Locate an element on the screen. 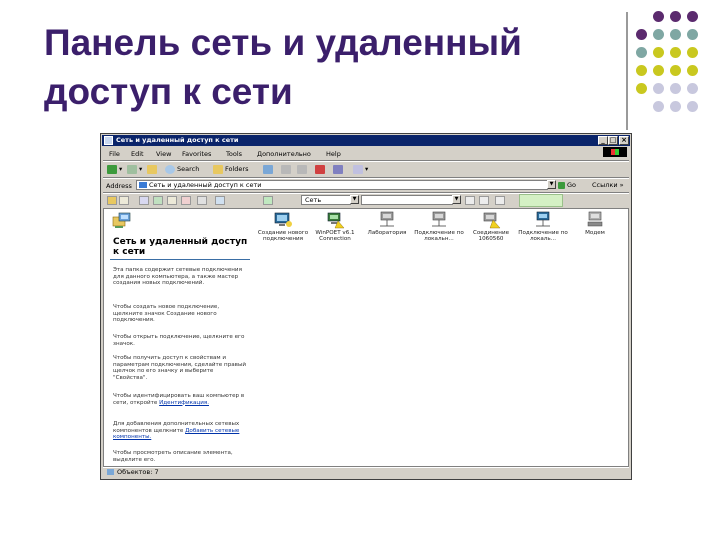 The height and width of the screenshot is (540, 720). network-folder-icon is located at coordinates (143, 185).